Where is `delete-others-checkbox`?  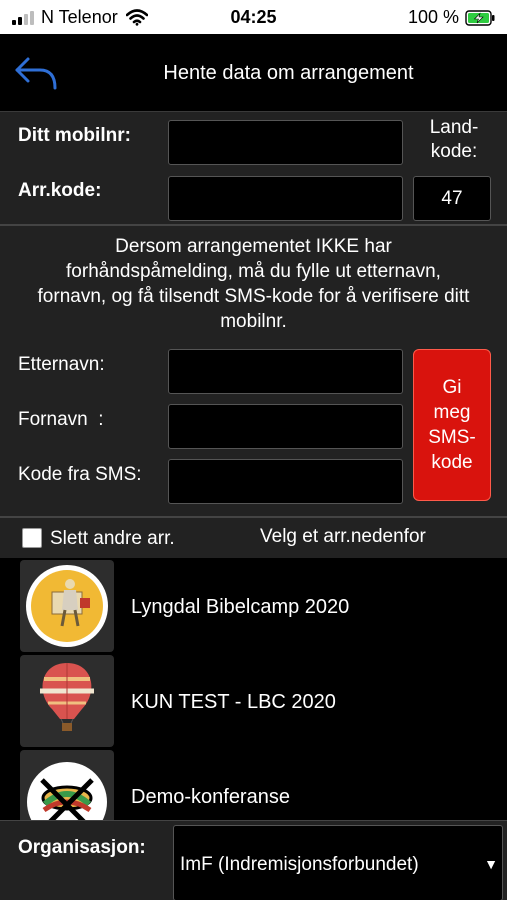 delete-others-checkbox is located at coordinates (32, 538).